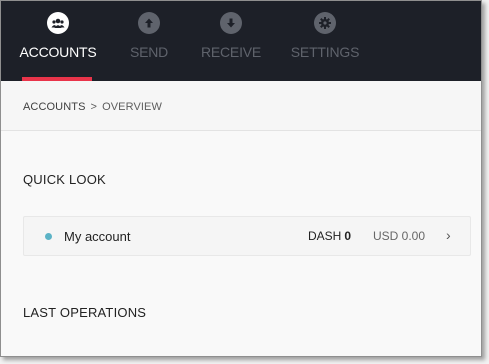 This screenshot has width=489, height=364. What do you see at coordinates (231, 52) in the screenshot?
I see `tab-receive-label: RECEIVE` at bounding box center [231, 52].